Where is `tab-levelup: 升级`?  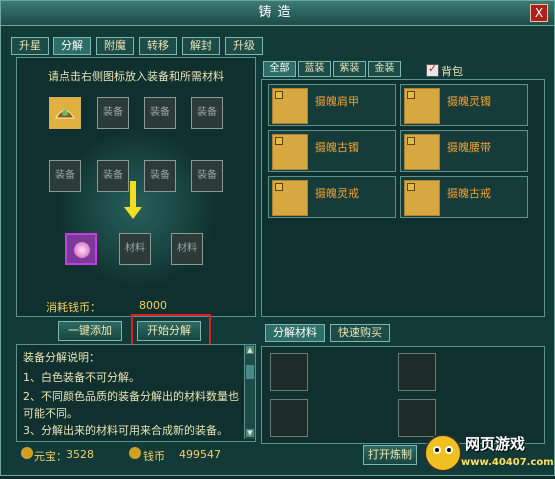 tab-levelup: 升级 is located at coordinates (244, 46).